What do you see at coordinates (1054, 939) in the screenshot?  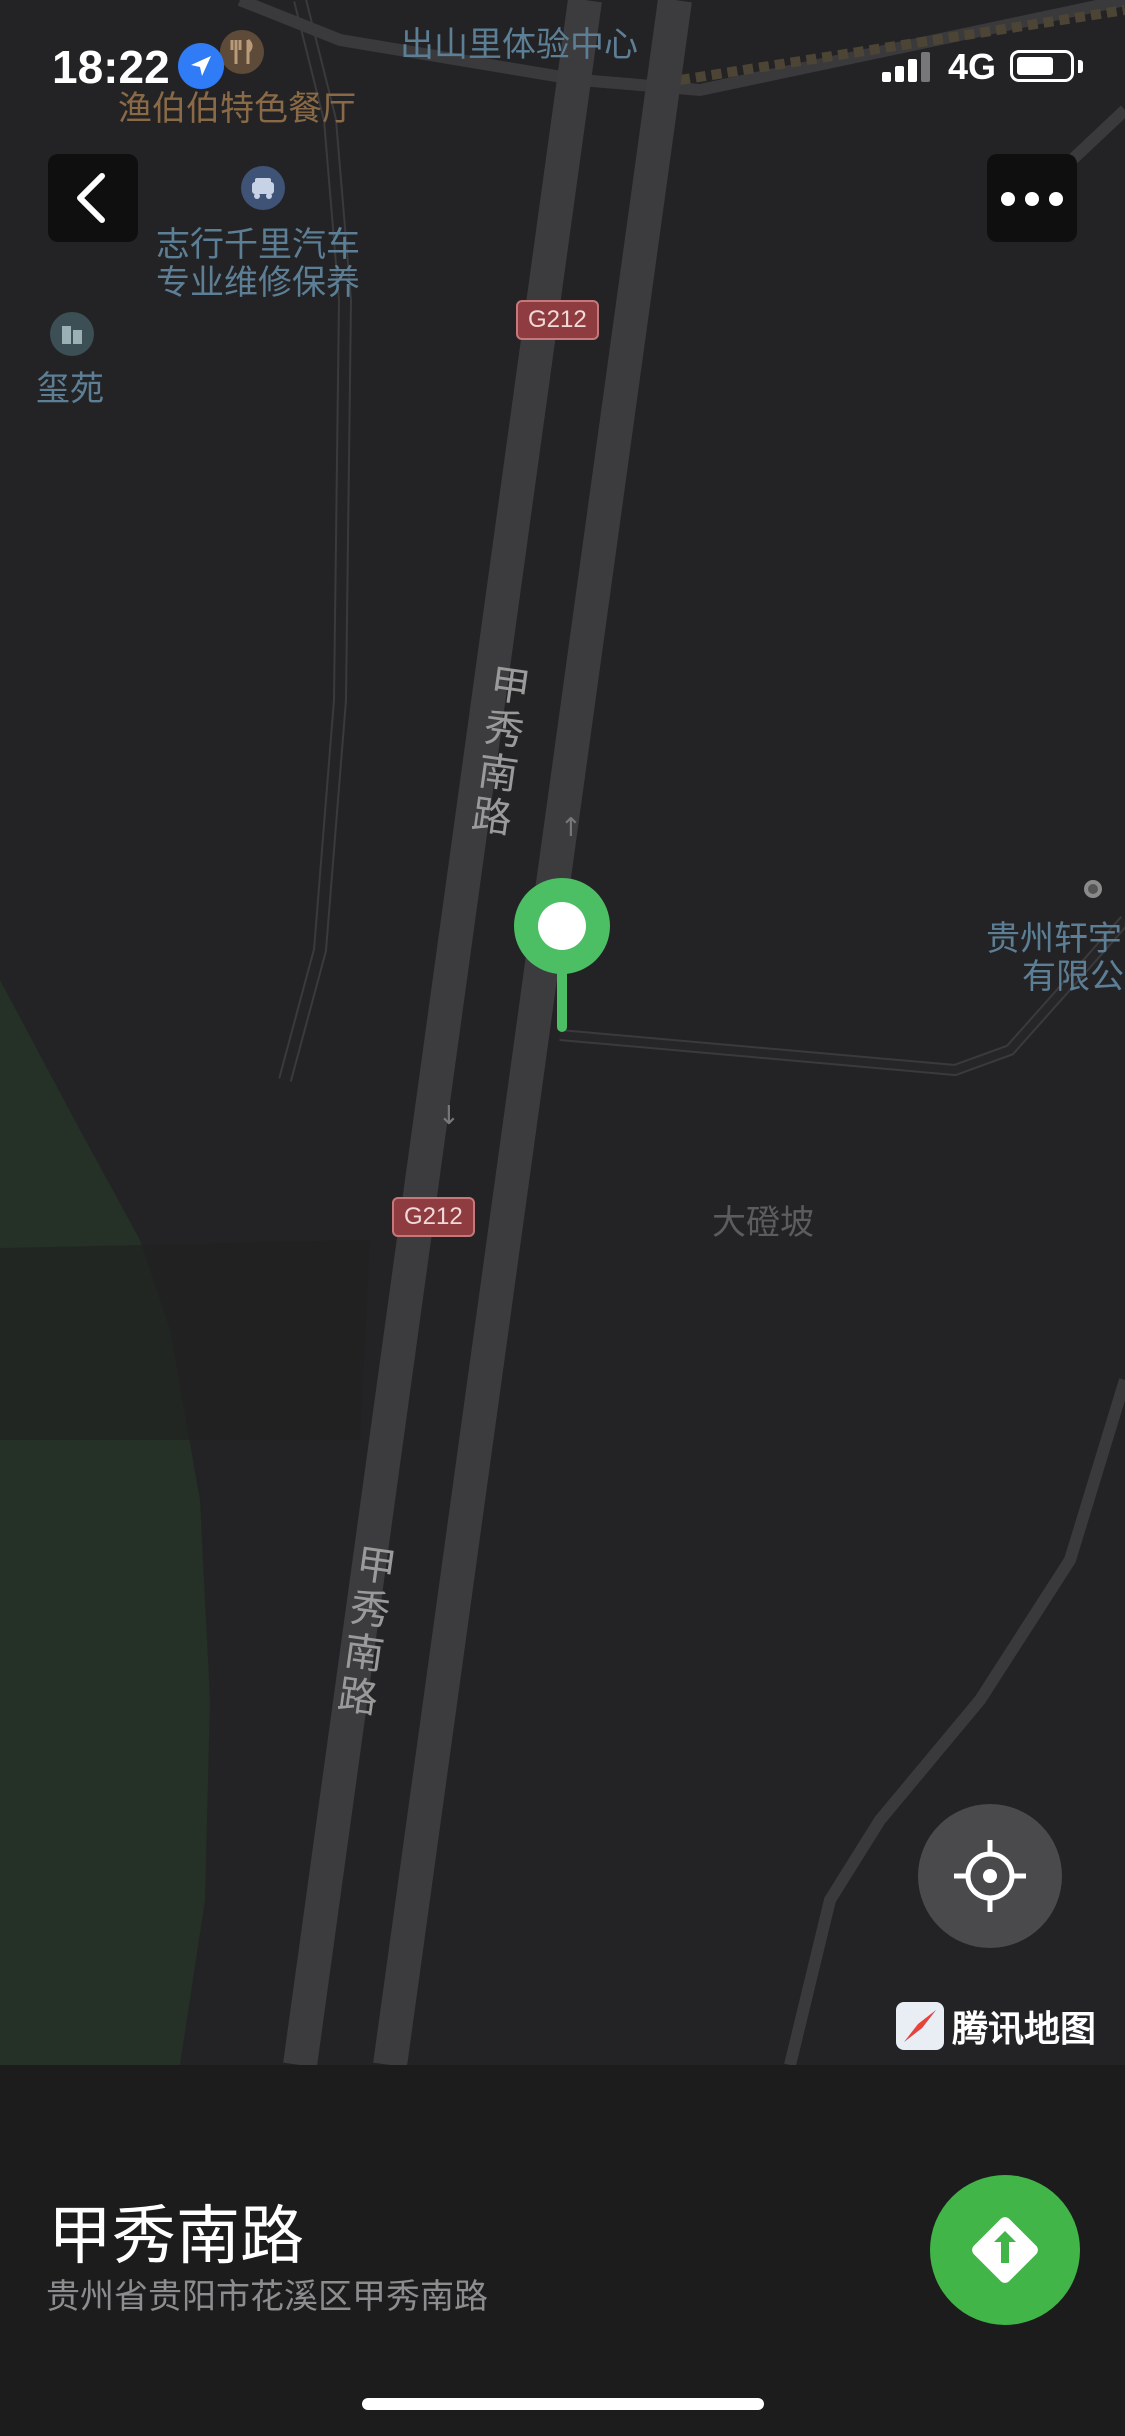 I see `poi-label-line1: 贵州轩宇` at bounding box center [1054, 939].